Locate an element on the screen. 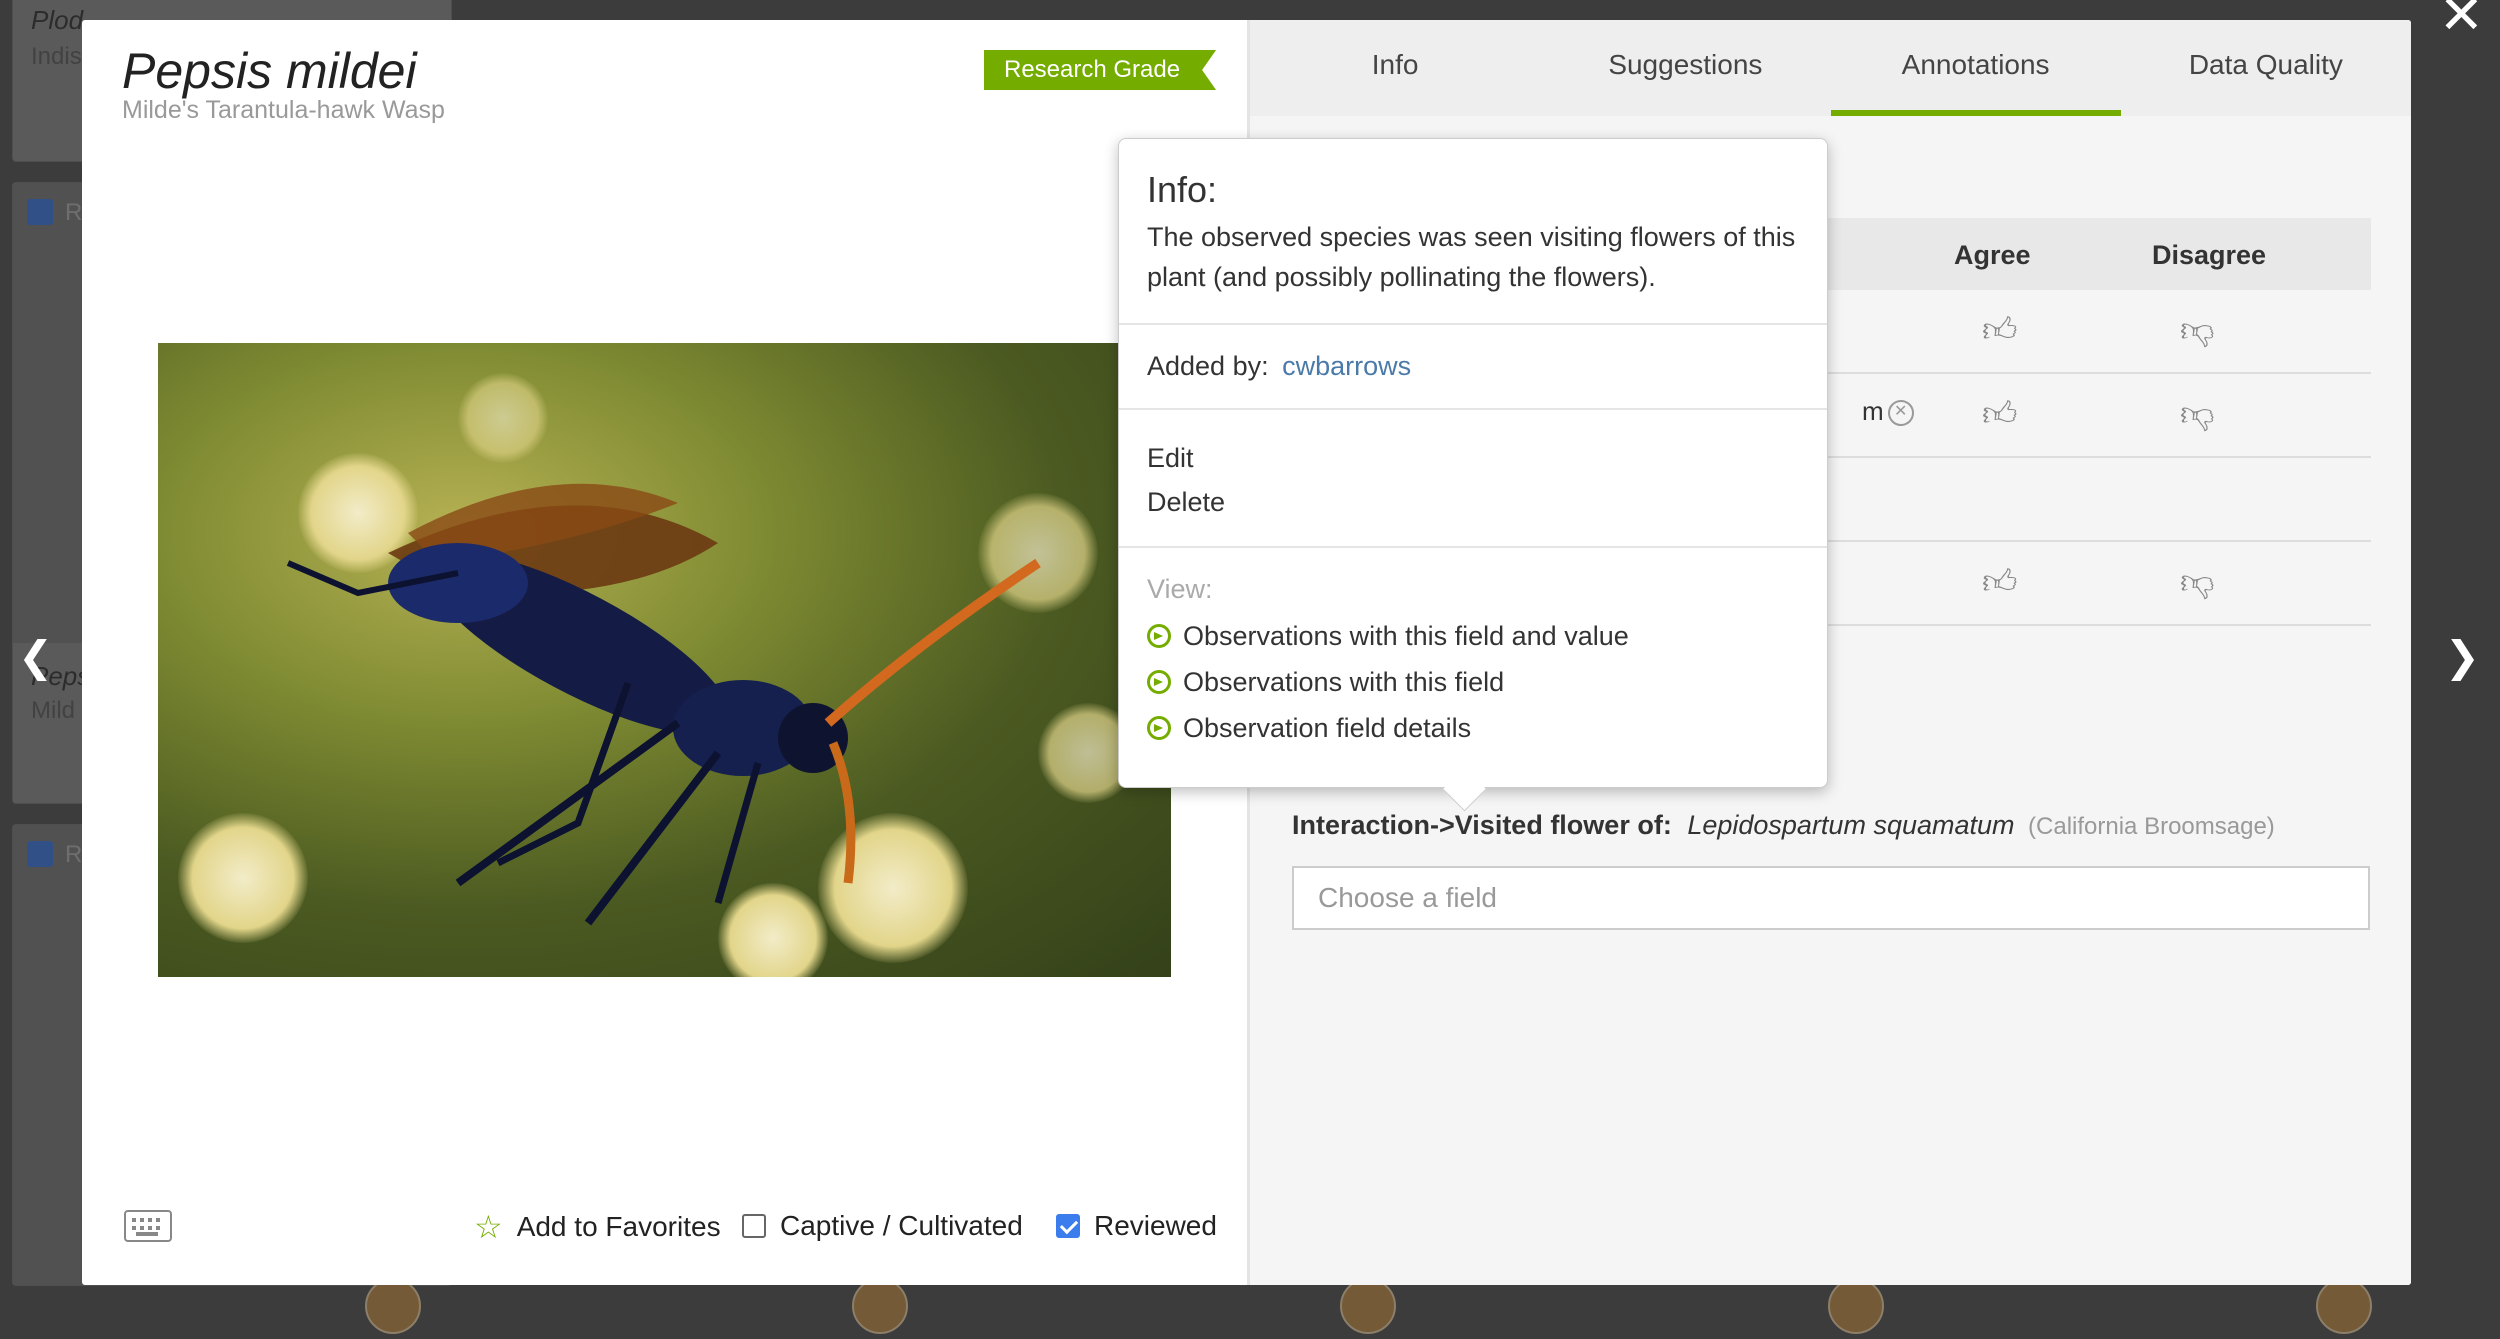  added-by-user-link: cwbarrows is located at coordinates (1346, 366).